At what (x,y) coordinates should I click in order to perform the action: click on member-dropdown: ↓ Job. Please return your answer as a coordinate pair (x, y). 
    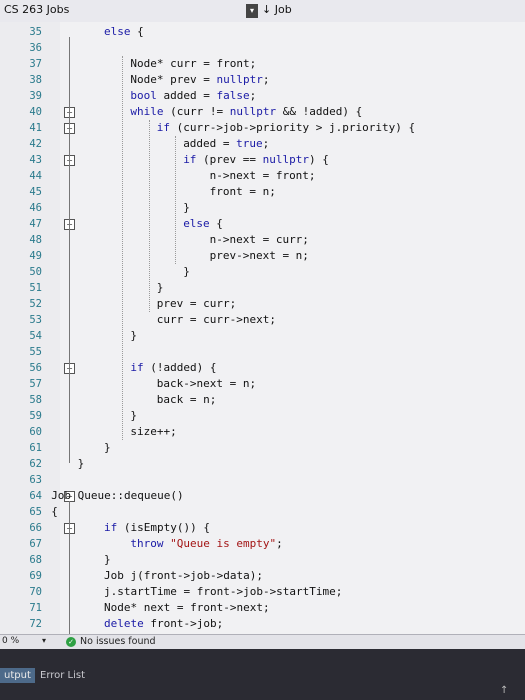
    Looking at the image, I should click on (277, 9).